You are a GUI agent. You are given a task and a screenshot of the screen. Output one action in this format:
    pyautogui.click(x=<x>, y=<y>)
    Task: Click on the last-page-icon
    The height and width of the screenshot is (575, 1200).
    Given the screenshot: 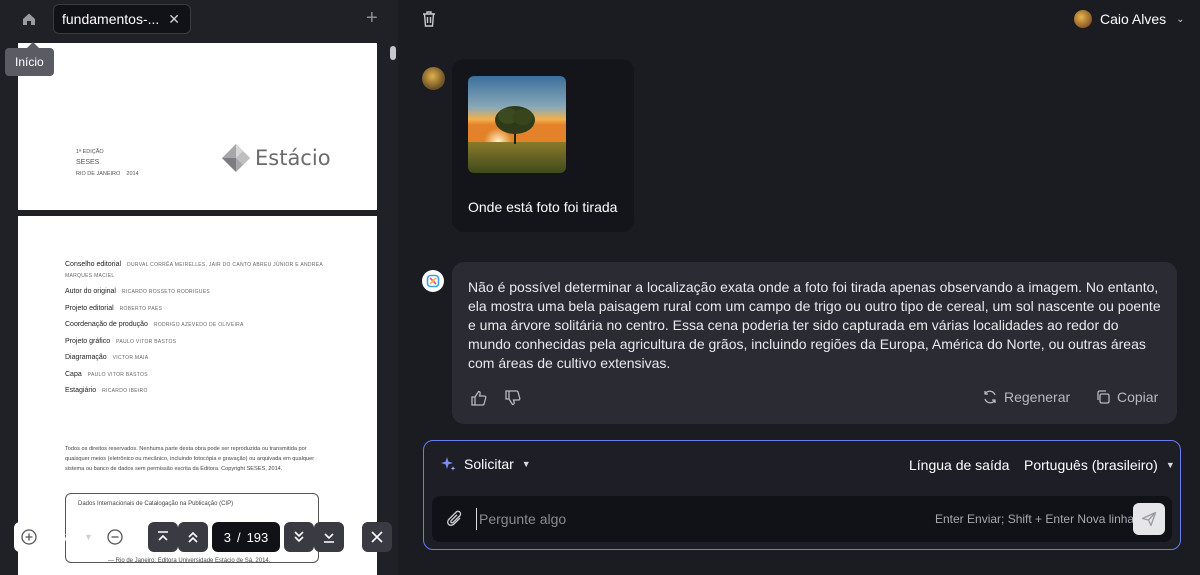 What is the action you would take?
    pyautogui.click(x=329, y=538)
    